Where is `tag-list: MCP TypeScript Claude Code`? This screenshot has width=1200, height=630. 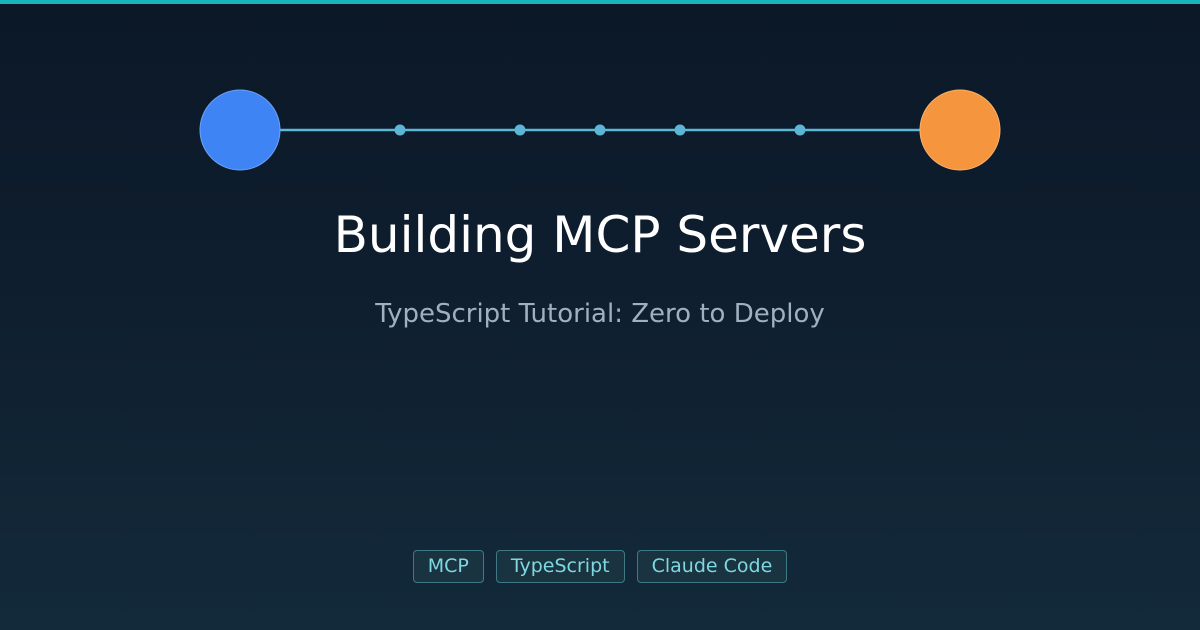 tag-list: MCP TypeScript Claude Code is located at coordinates (600, 566).